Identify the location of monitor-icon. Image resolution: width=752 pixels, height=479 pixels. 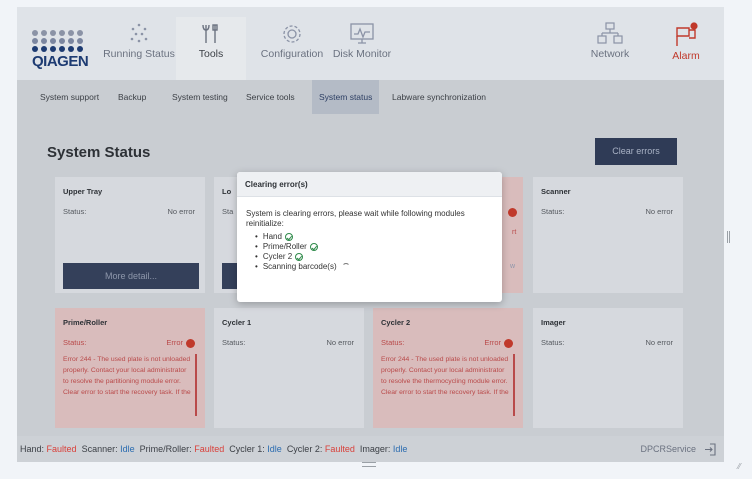
(362, 33).